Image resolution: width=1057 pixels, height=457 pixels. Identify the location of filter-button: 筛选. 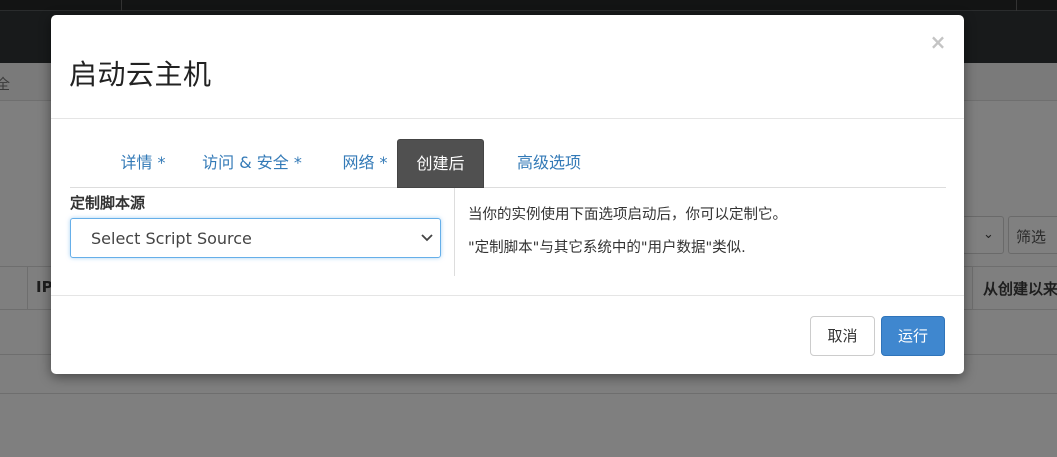
(1032, 235).